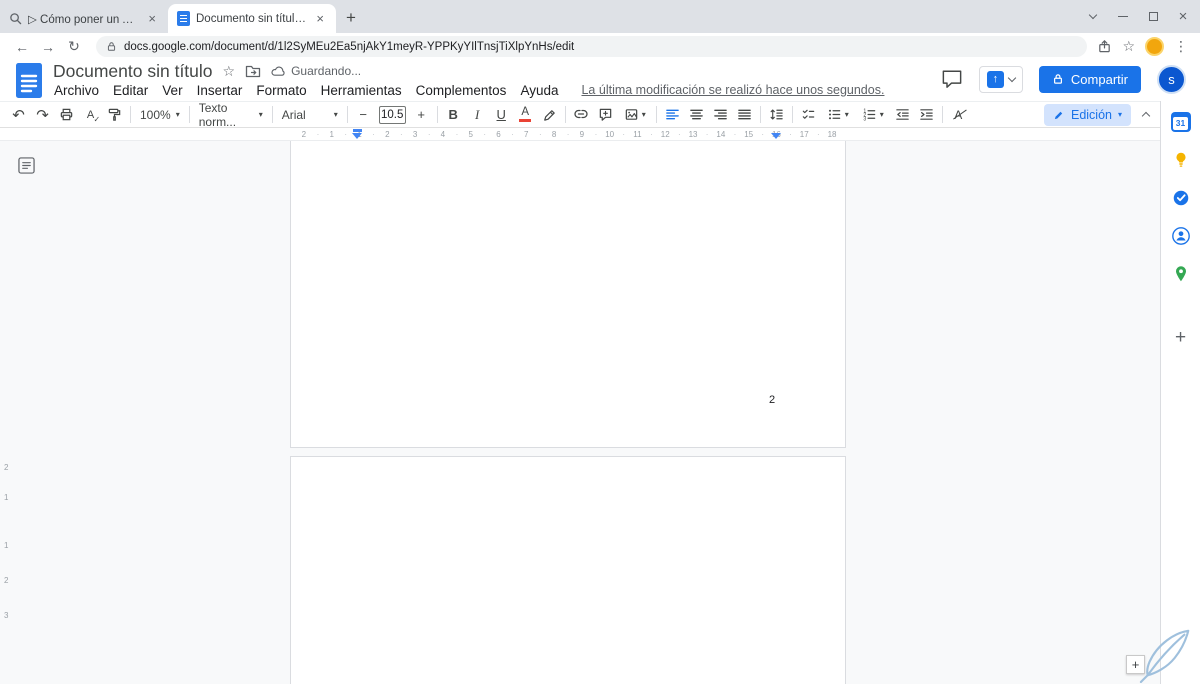  What do you see at coordinates (744, 114) in the screenshot?
I see `justify-icon` at bounding box center [744, 114].